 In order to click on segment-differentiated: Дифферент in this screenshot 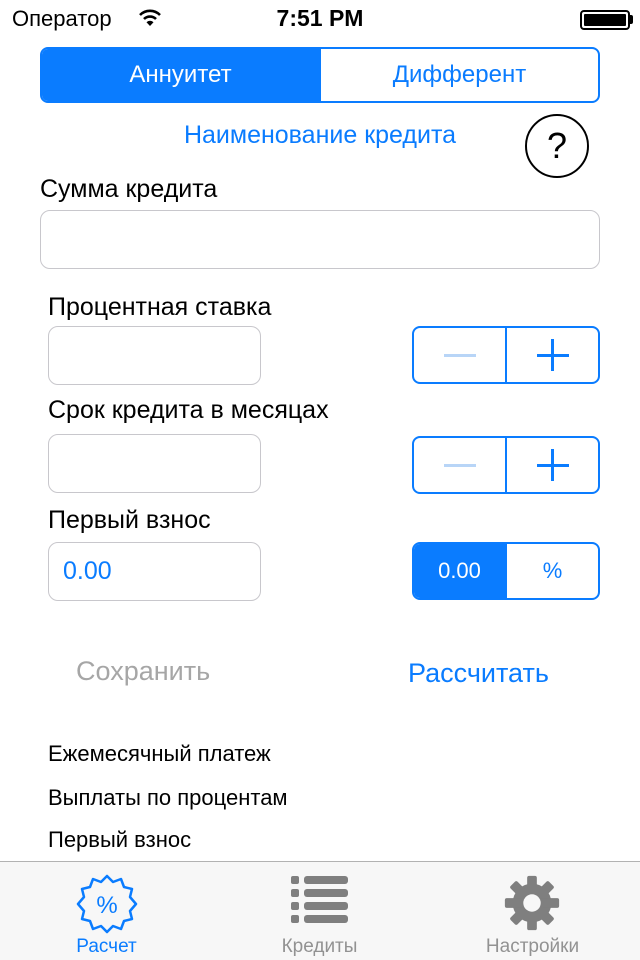, I will do `click(458, 75)`.